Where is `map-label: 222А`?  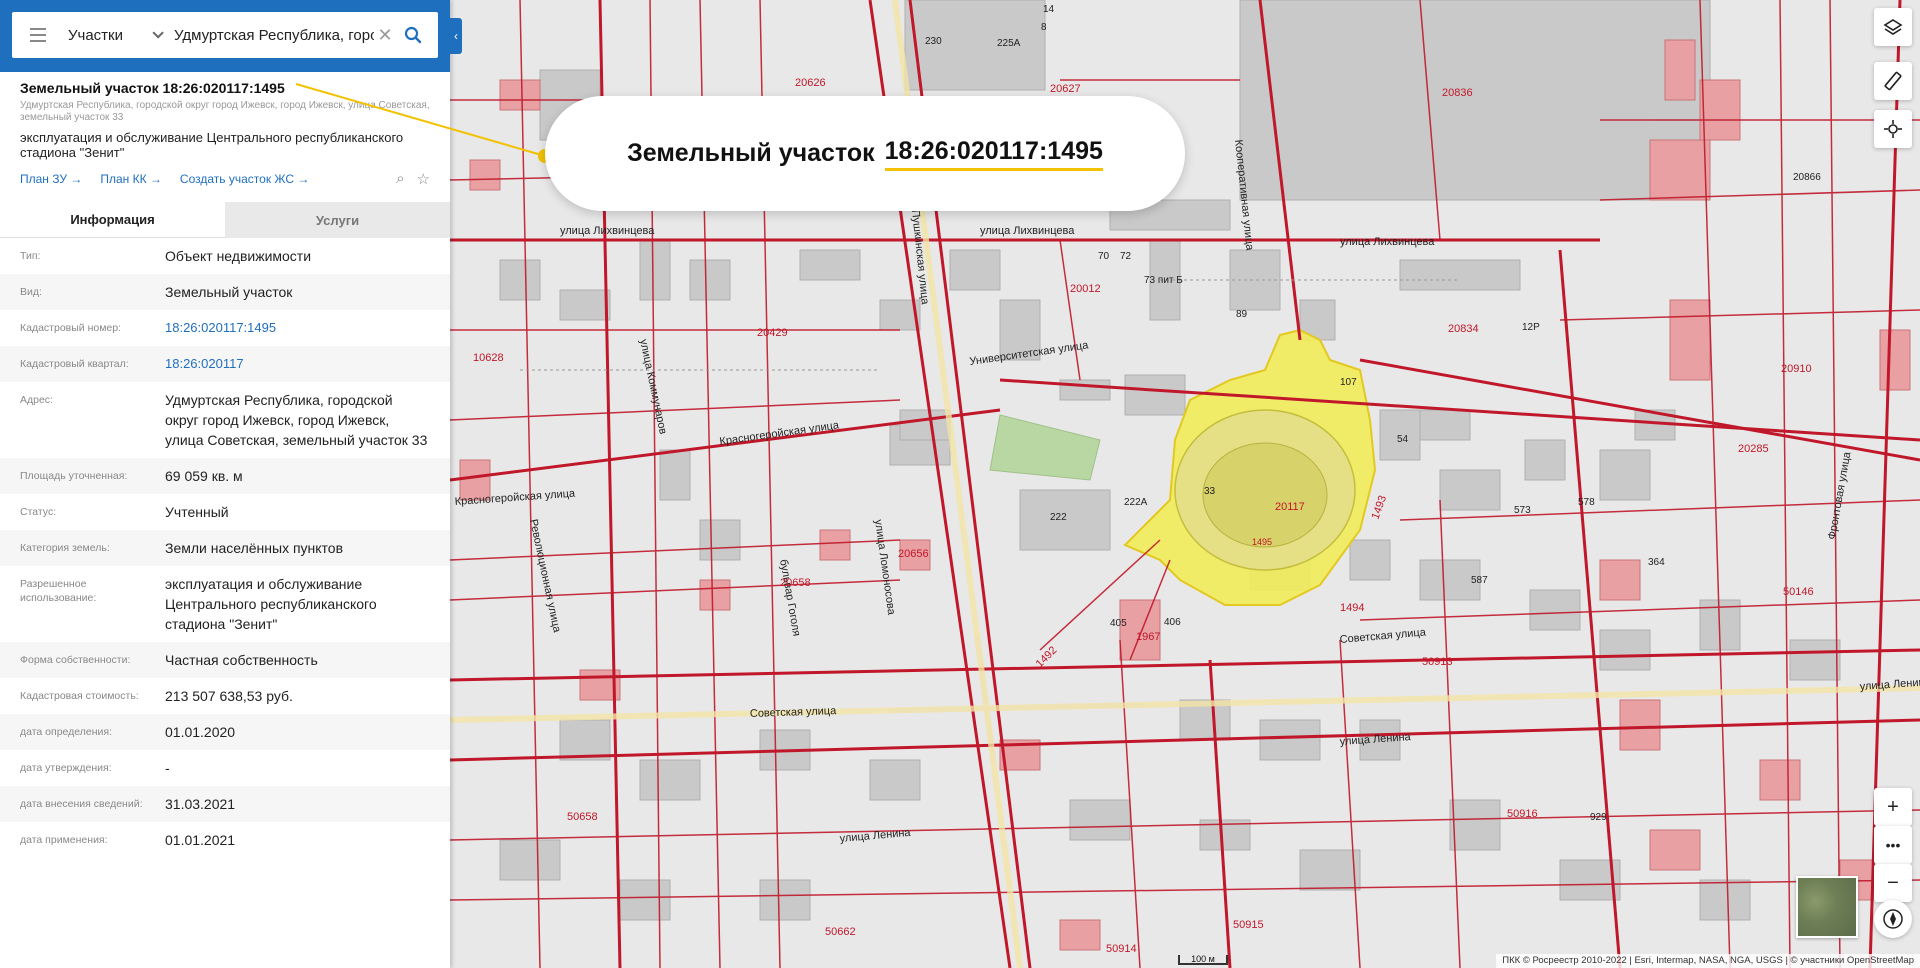
map-label: 222А is located at coordinates (1136, 502).